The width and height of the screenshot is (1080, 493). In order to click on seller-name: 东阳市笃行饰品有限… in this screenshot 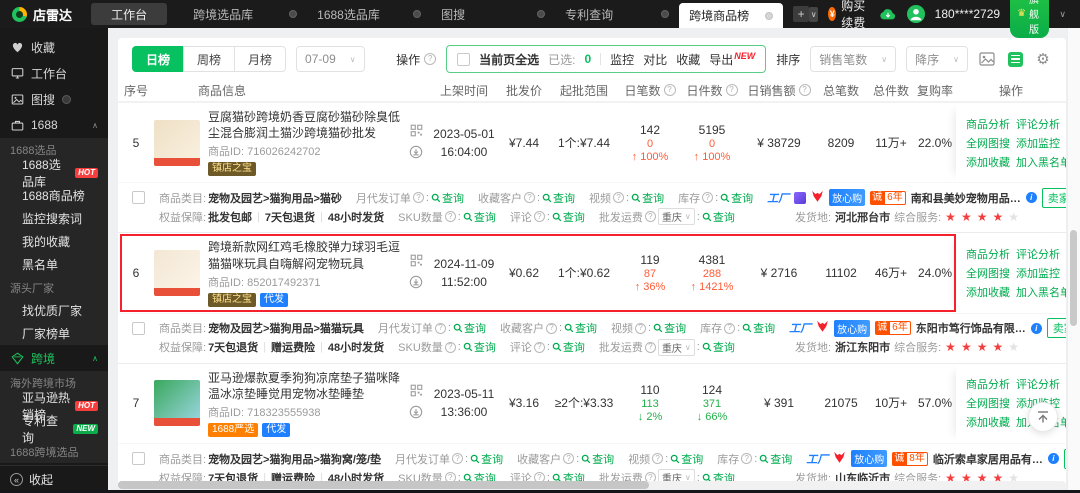, I will do `click(971, 328)`.